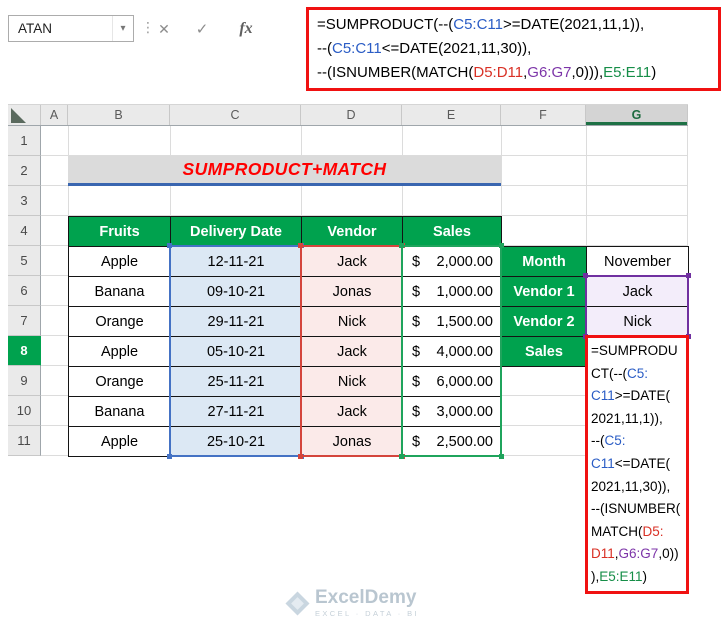 This screenshot has height=641, width=726. What do you see at coordinates (544, 352) in the screenshot?
I see `label-sales: Sales` at bounding box center [544, 352].